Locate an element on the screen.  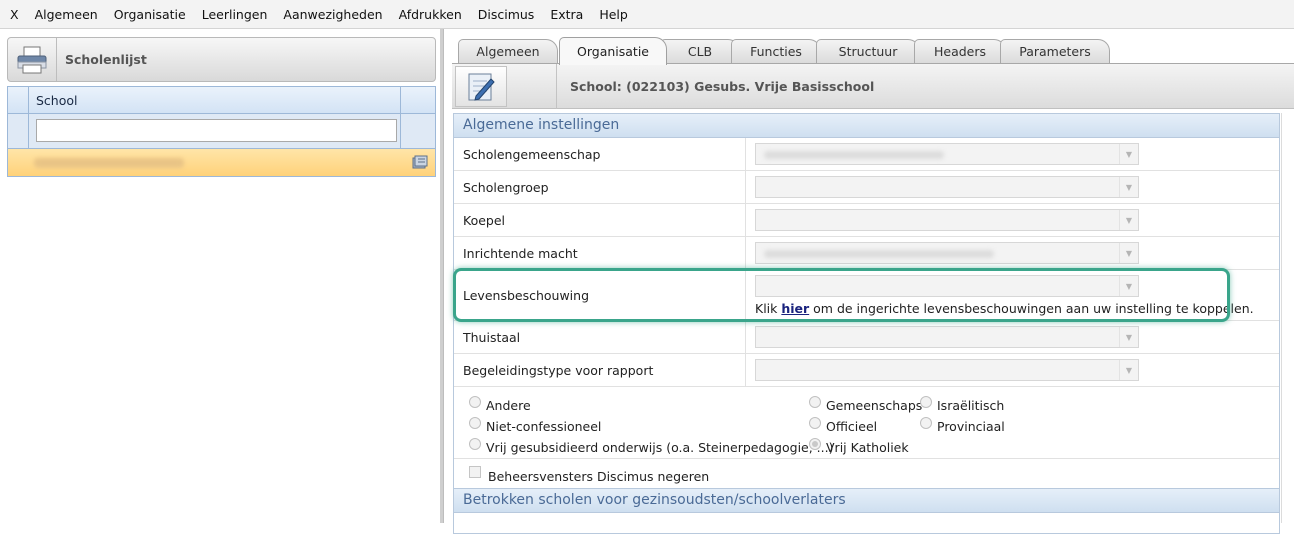
radio-officieel: Officieel is located at coordinates (843, 425).